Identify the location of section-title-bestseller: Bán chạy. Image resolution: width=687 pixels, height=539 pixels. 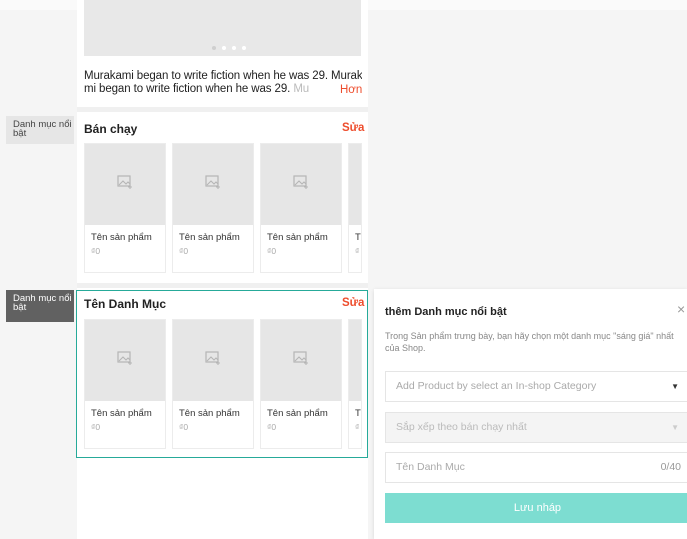
(111, 129).